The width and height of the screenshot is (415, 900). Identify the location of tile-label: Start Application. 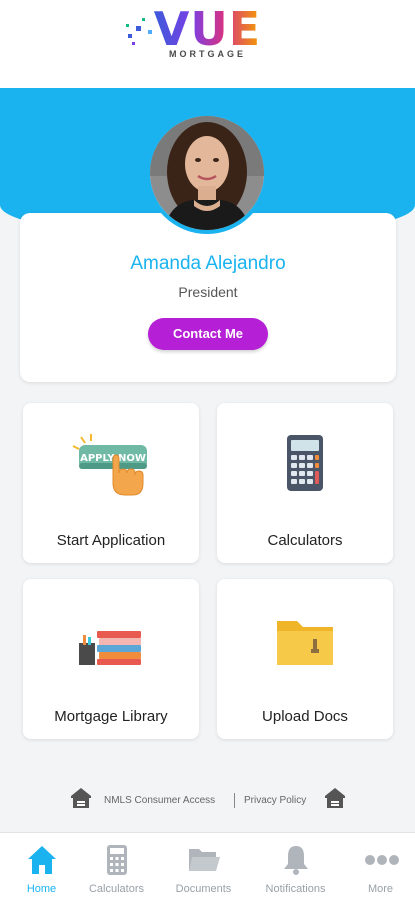
(111, 540).